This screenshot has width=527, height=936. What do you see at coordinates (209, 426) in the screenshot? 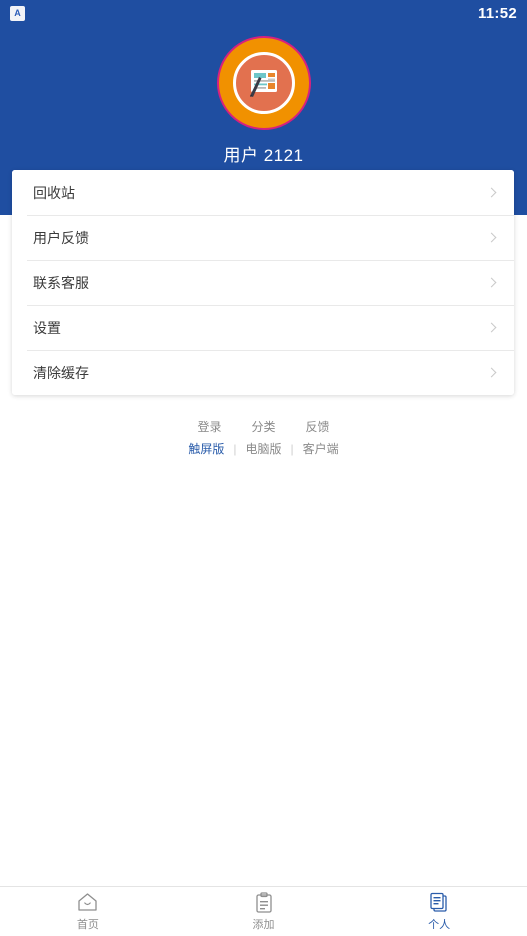
I see `footer-link-login: 登录` at bounding box center [209, 426].